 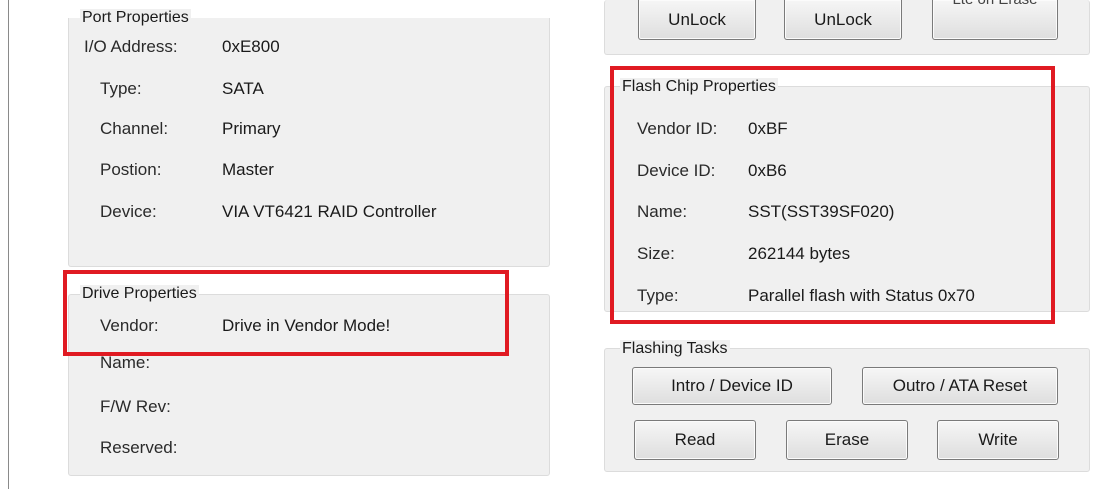 I want to click on io-address-value: 0xE800, so click(x=251, y=46).